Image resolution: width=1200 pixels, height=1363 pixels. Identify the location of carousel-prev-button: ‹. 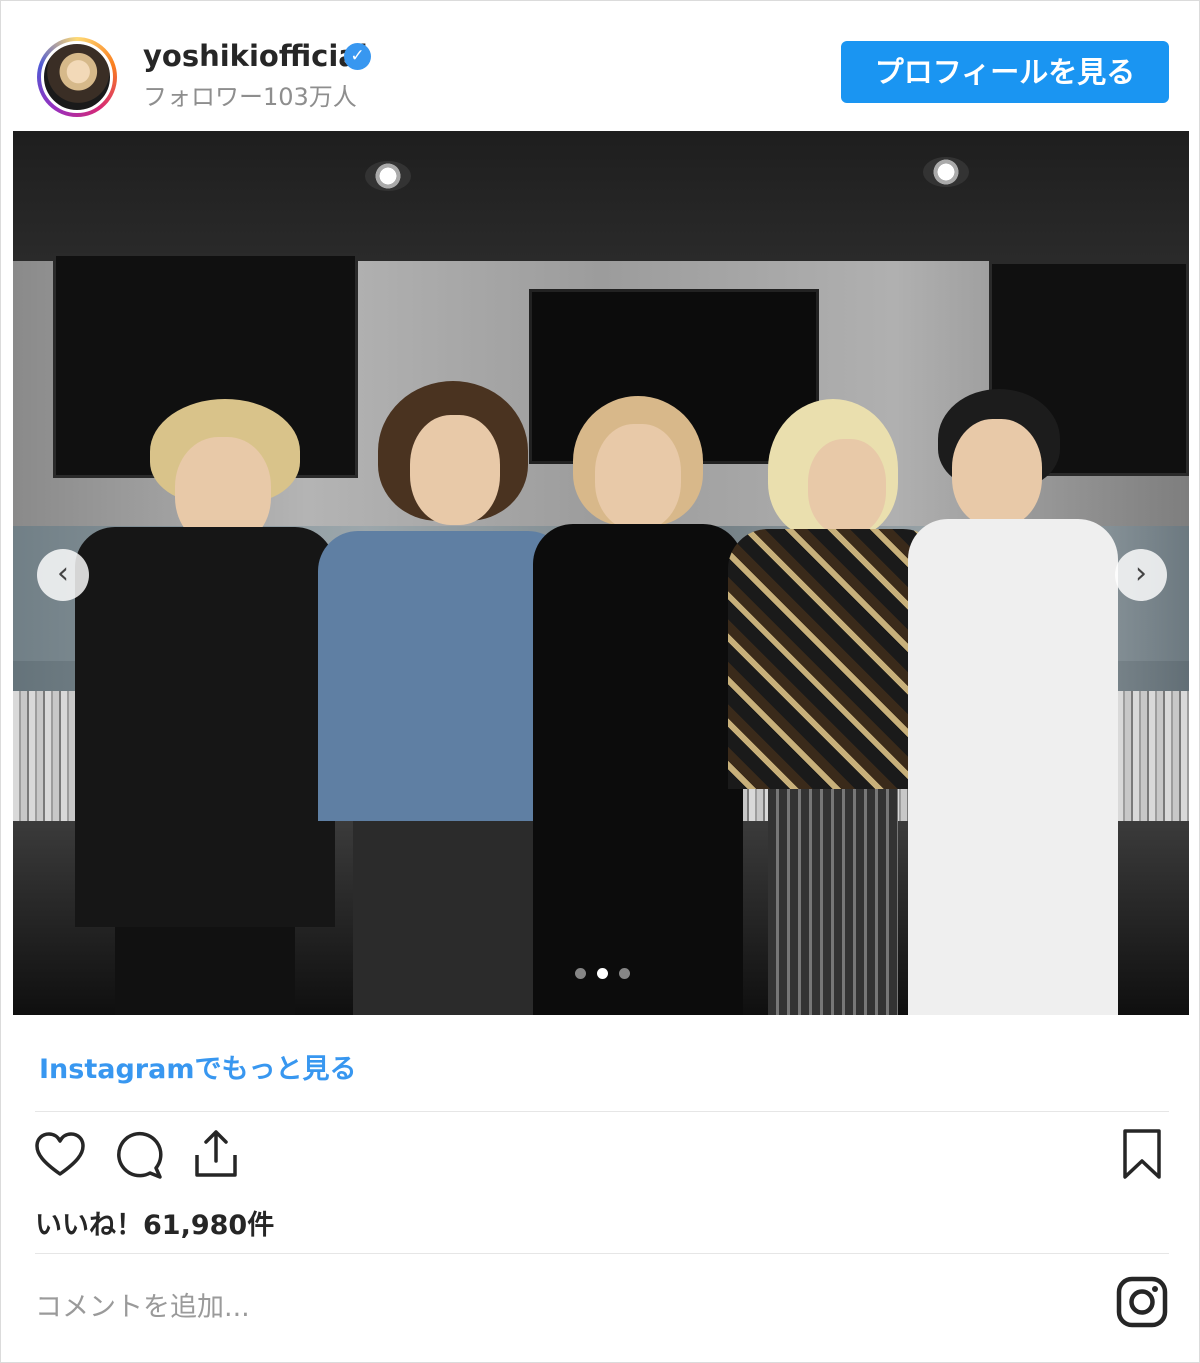
(63, 575).